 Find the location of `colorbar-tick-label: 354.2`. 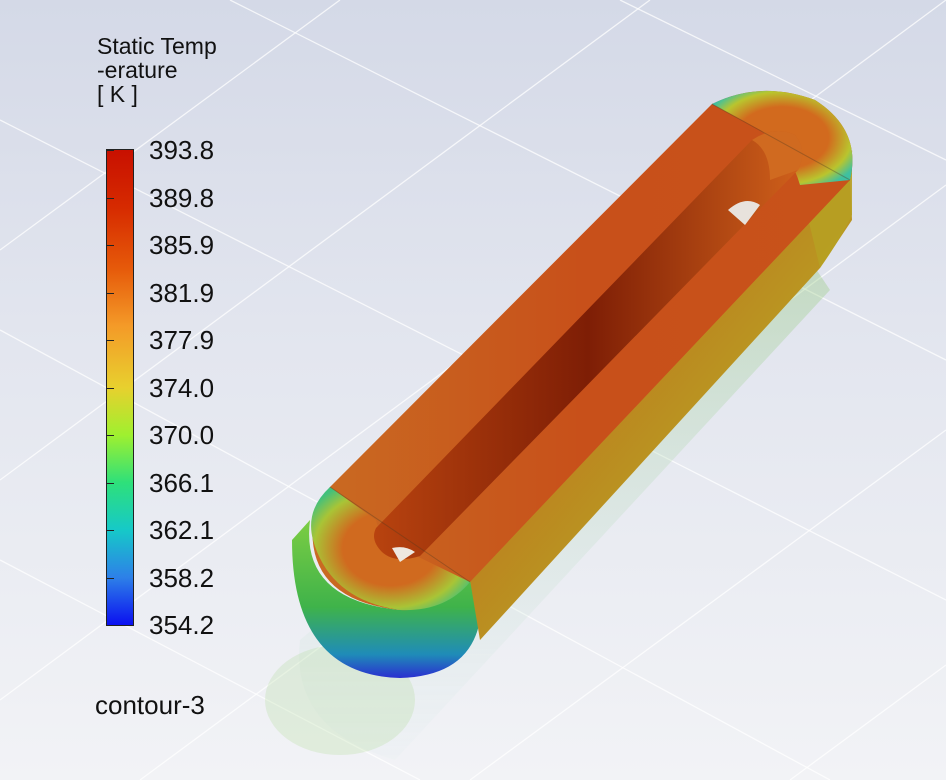

colorbar-tick-label: 354.2 is located at coordinates (182, 625).